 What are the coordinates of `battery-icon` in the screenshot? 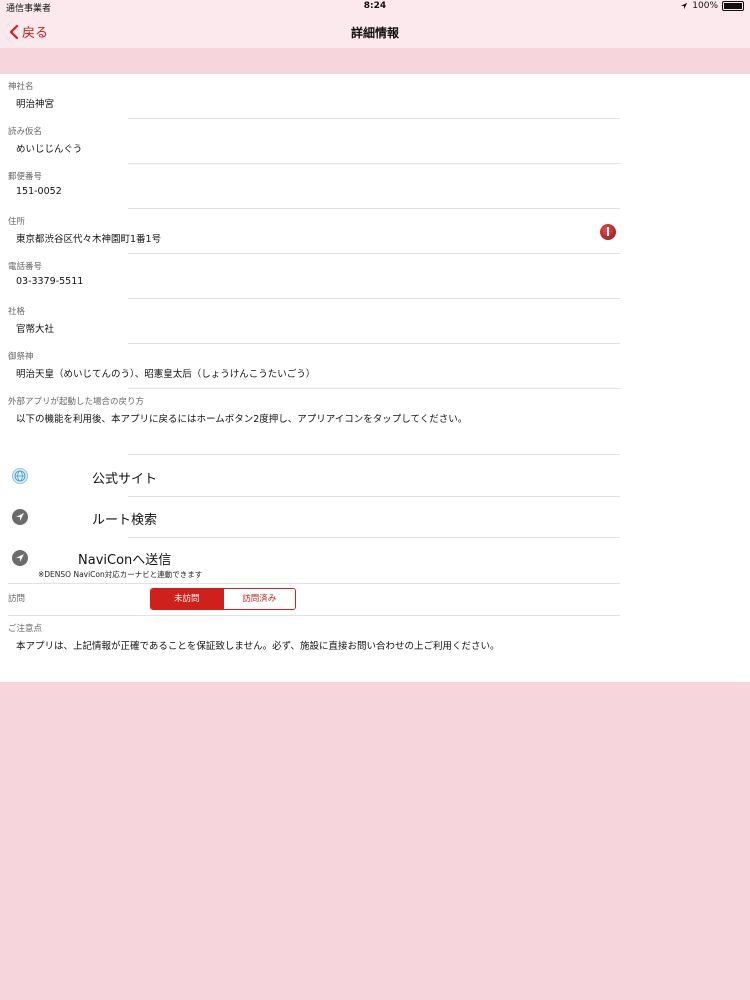 It's located at (733, 6).